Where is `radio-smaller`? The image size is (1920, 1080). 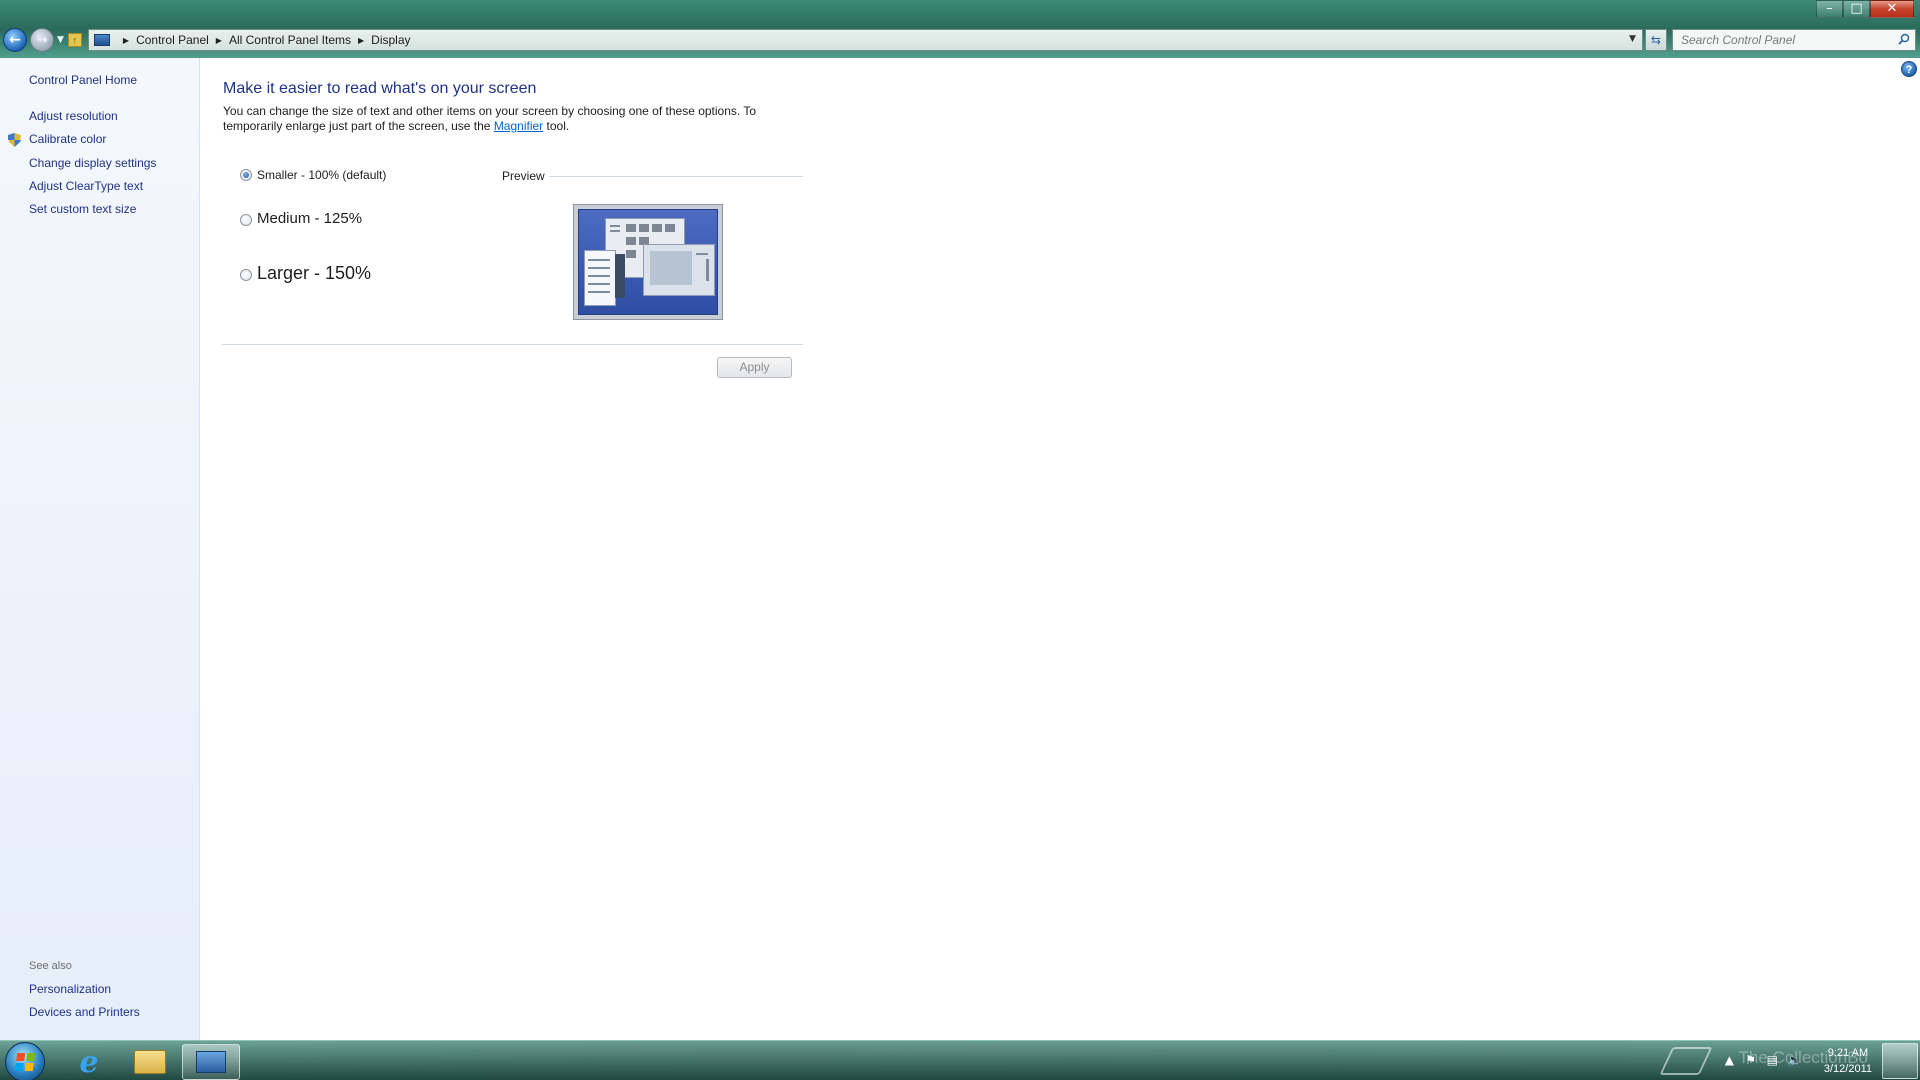 radio-smaller is located at coordinates (246, 175).